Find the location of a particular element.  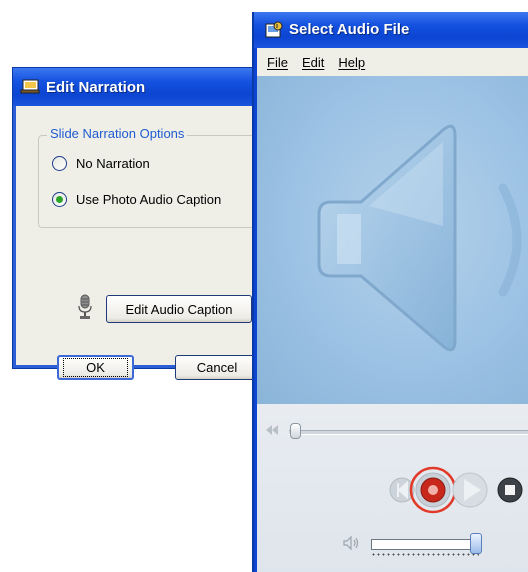

dialog-title: Edit Narration is located at coordinates (96, 87).